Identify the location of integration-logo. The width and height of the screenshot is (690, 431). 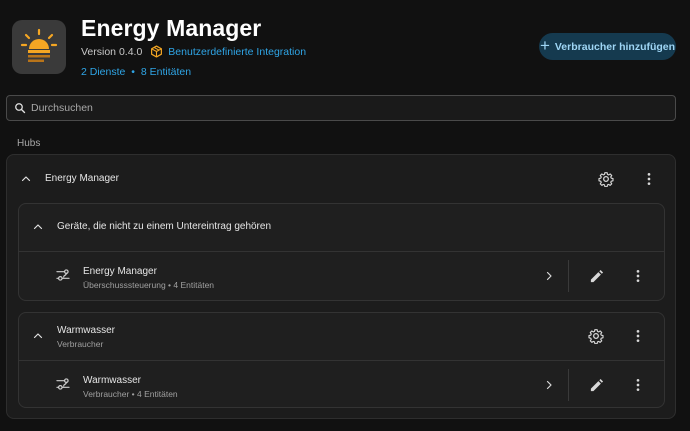
(39, 47).